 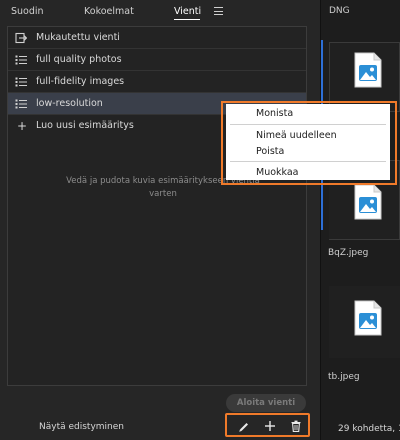 I want to click on preset-label: Mukautettu vienti, so click(x=78, y=37).